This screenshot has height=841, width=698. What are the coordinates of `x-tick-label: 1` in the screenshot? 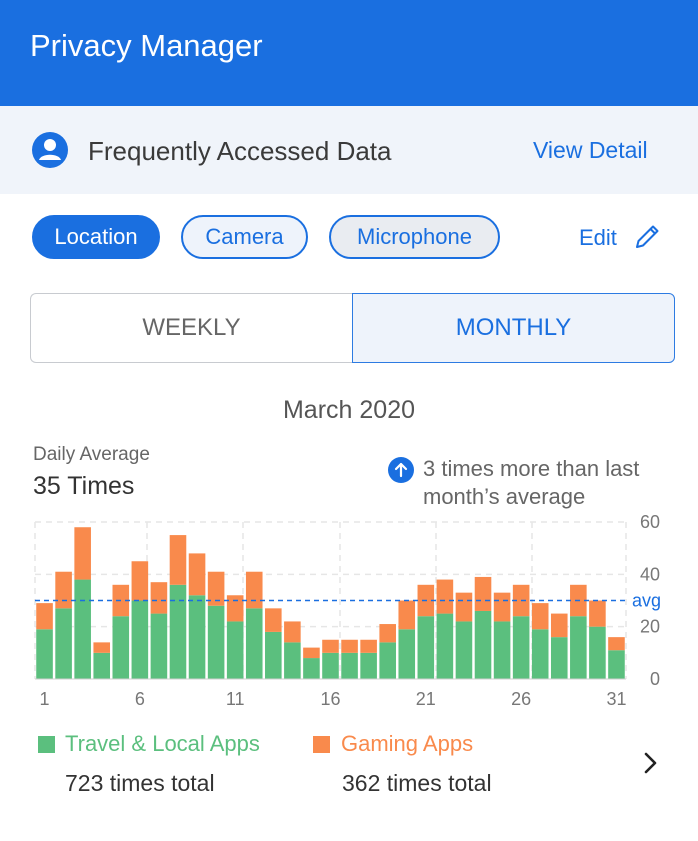 It's located at (45, 699).